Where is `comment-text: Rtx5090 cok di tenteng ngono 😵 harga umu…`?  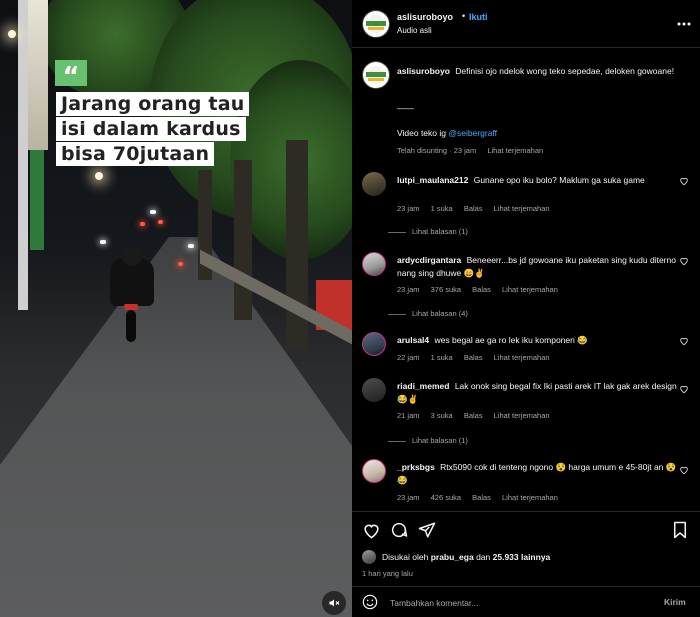 comment-text: Rtx5090 cok di tenteng ngono 😵 harga umu… is located at coordinates (537, 473).